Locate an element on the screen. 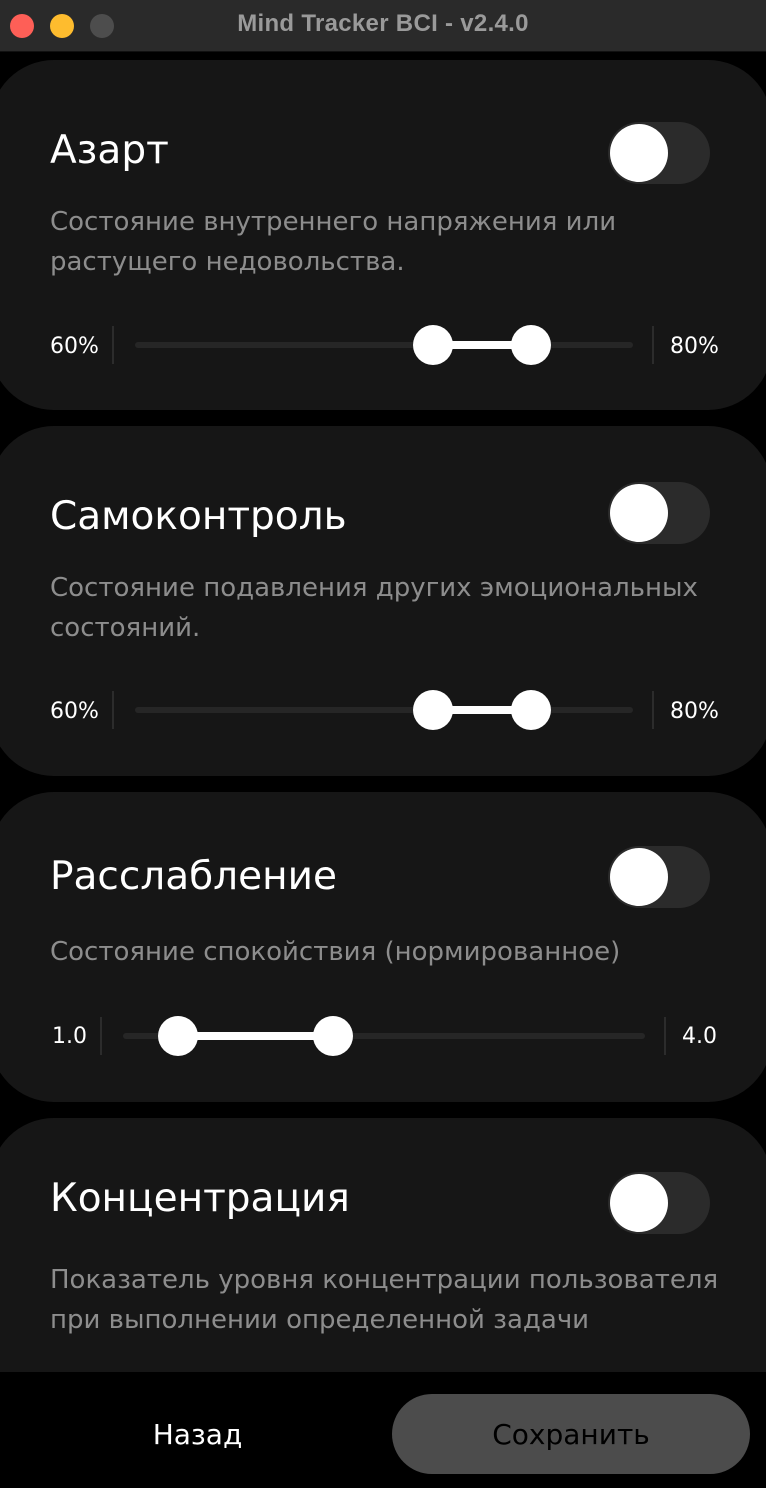  self-control-toggle is located at coordinates (659, 513).